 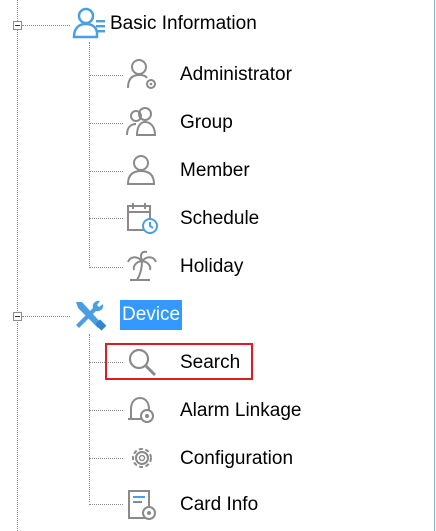 What do you see at coordinates (142, 458) in the screenshot?
I see `gears-icon` at bounding box center [142, 458].